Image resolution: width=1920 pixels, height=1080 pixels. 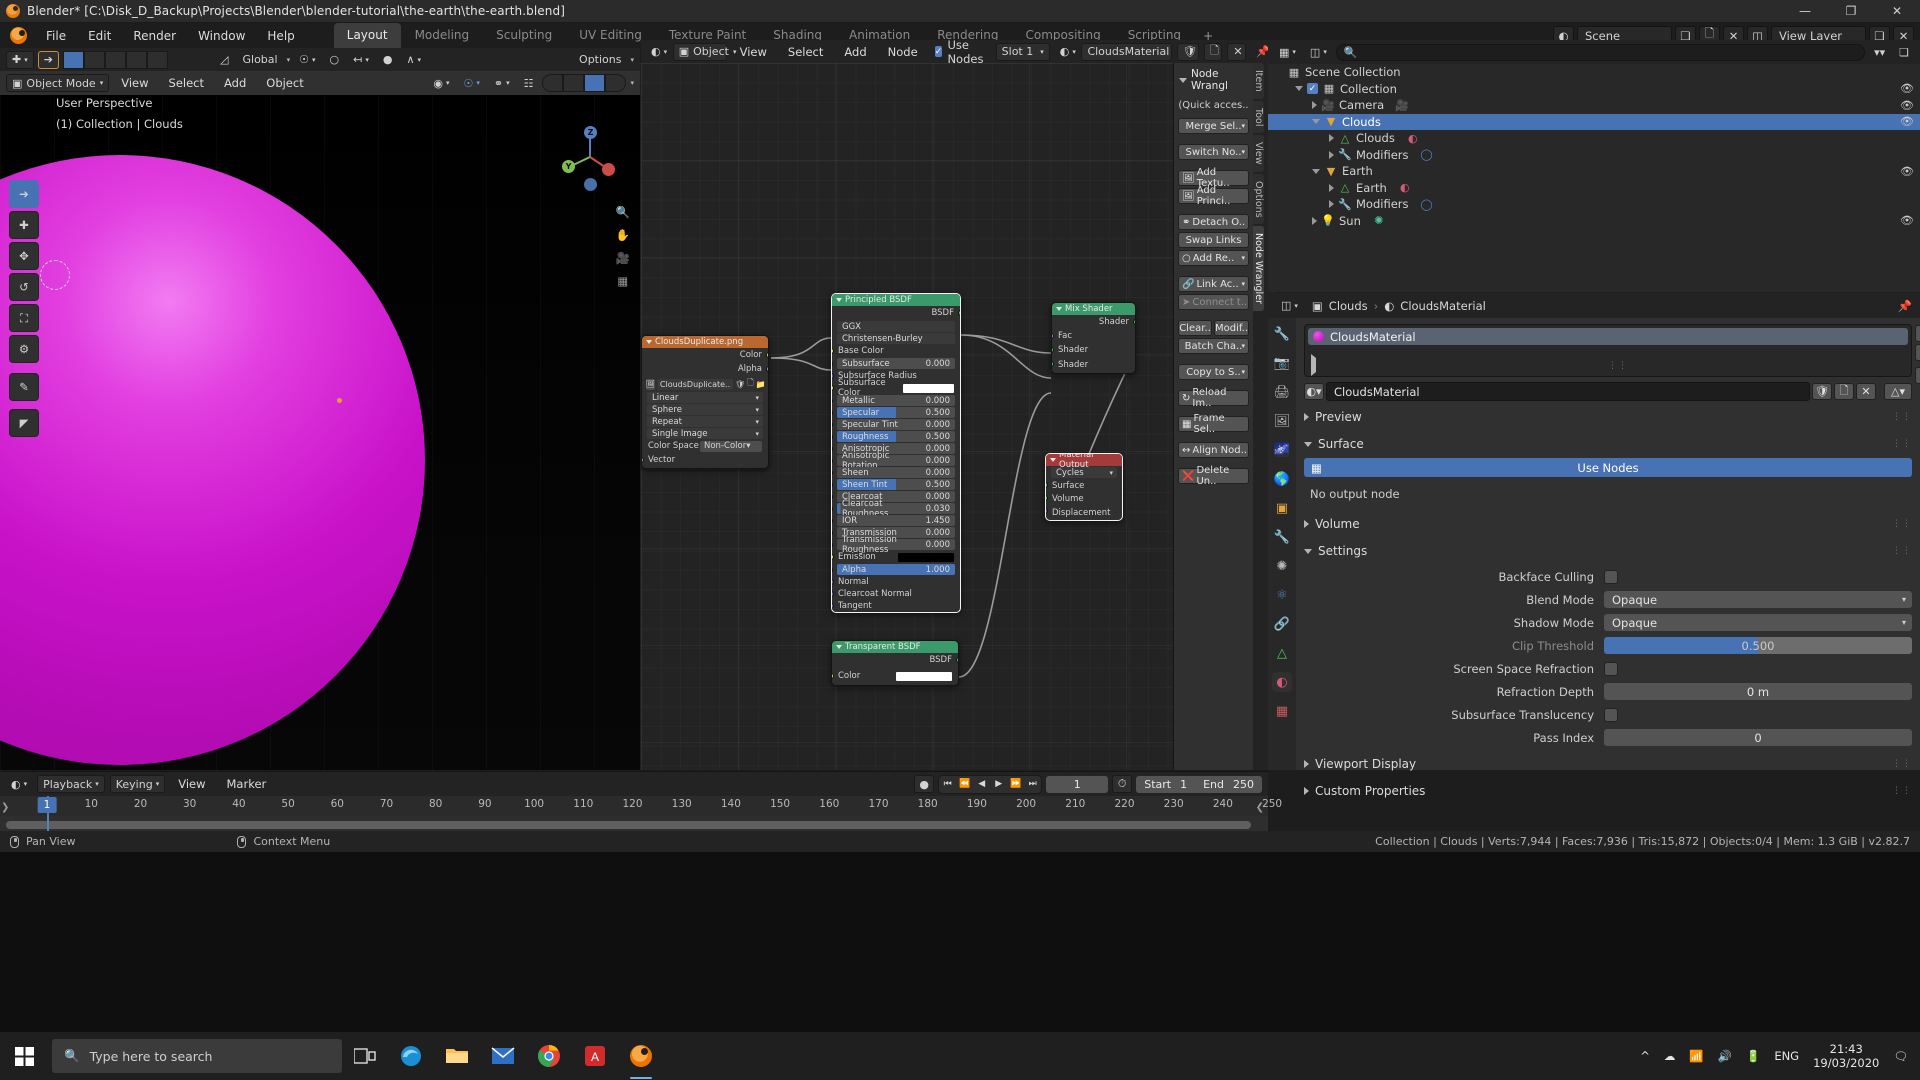 I want to click on transparent-output-socket, so click(x=957, y=660).